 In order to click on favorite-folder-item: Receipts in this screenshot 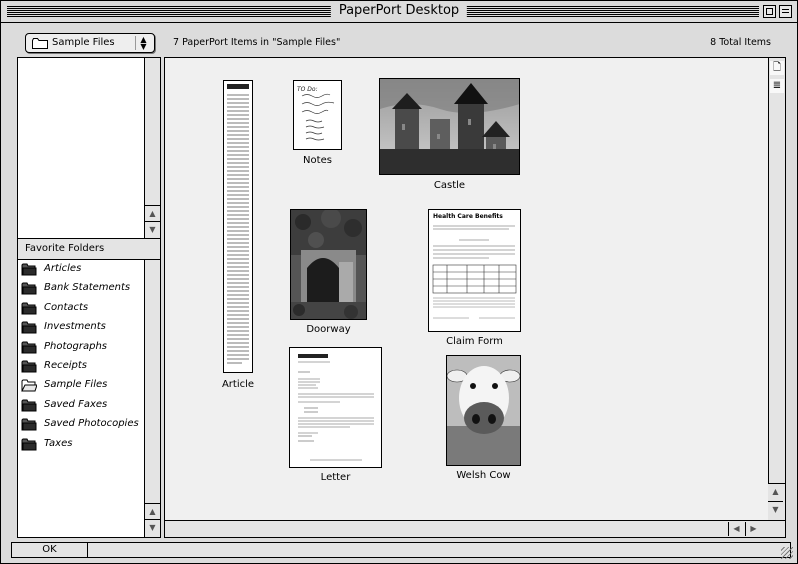, I will do `click(81, 366)`.